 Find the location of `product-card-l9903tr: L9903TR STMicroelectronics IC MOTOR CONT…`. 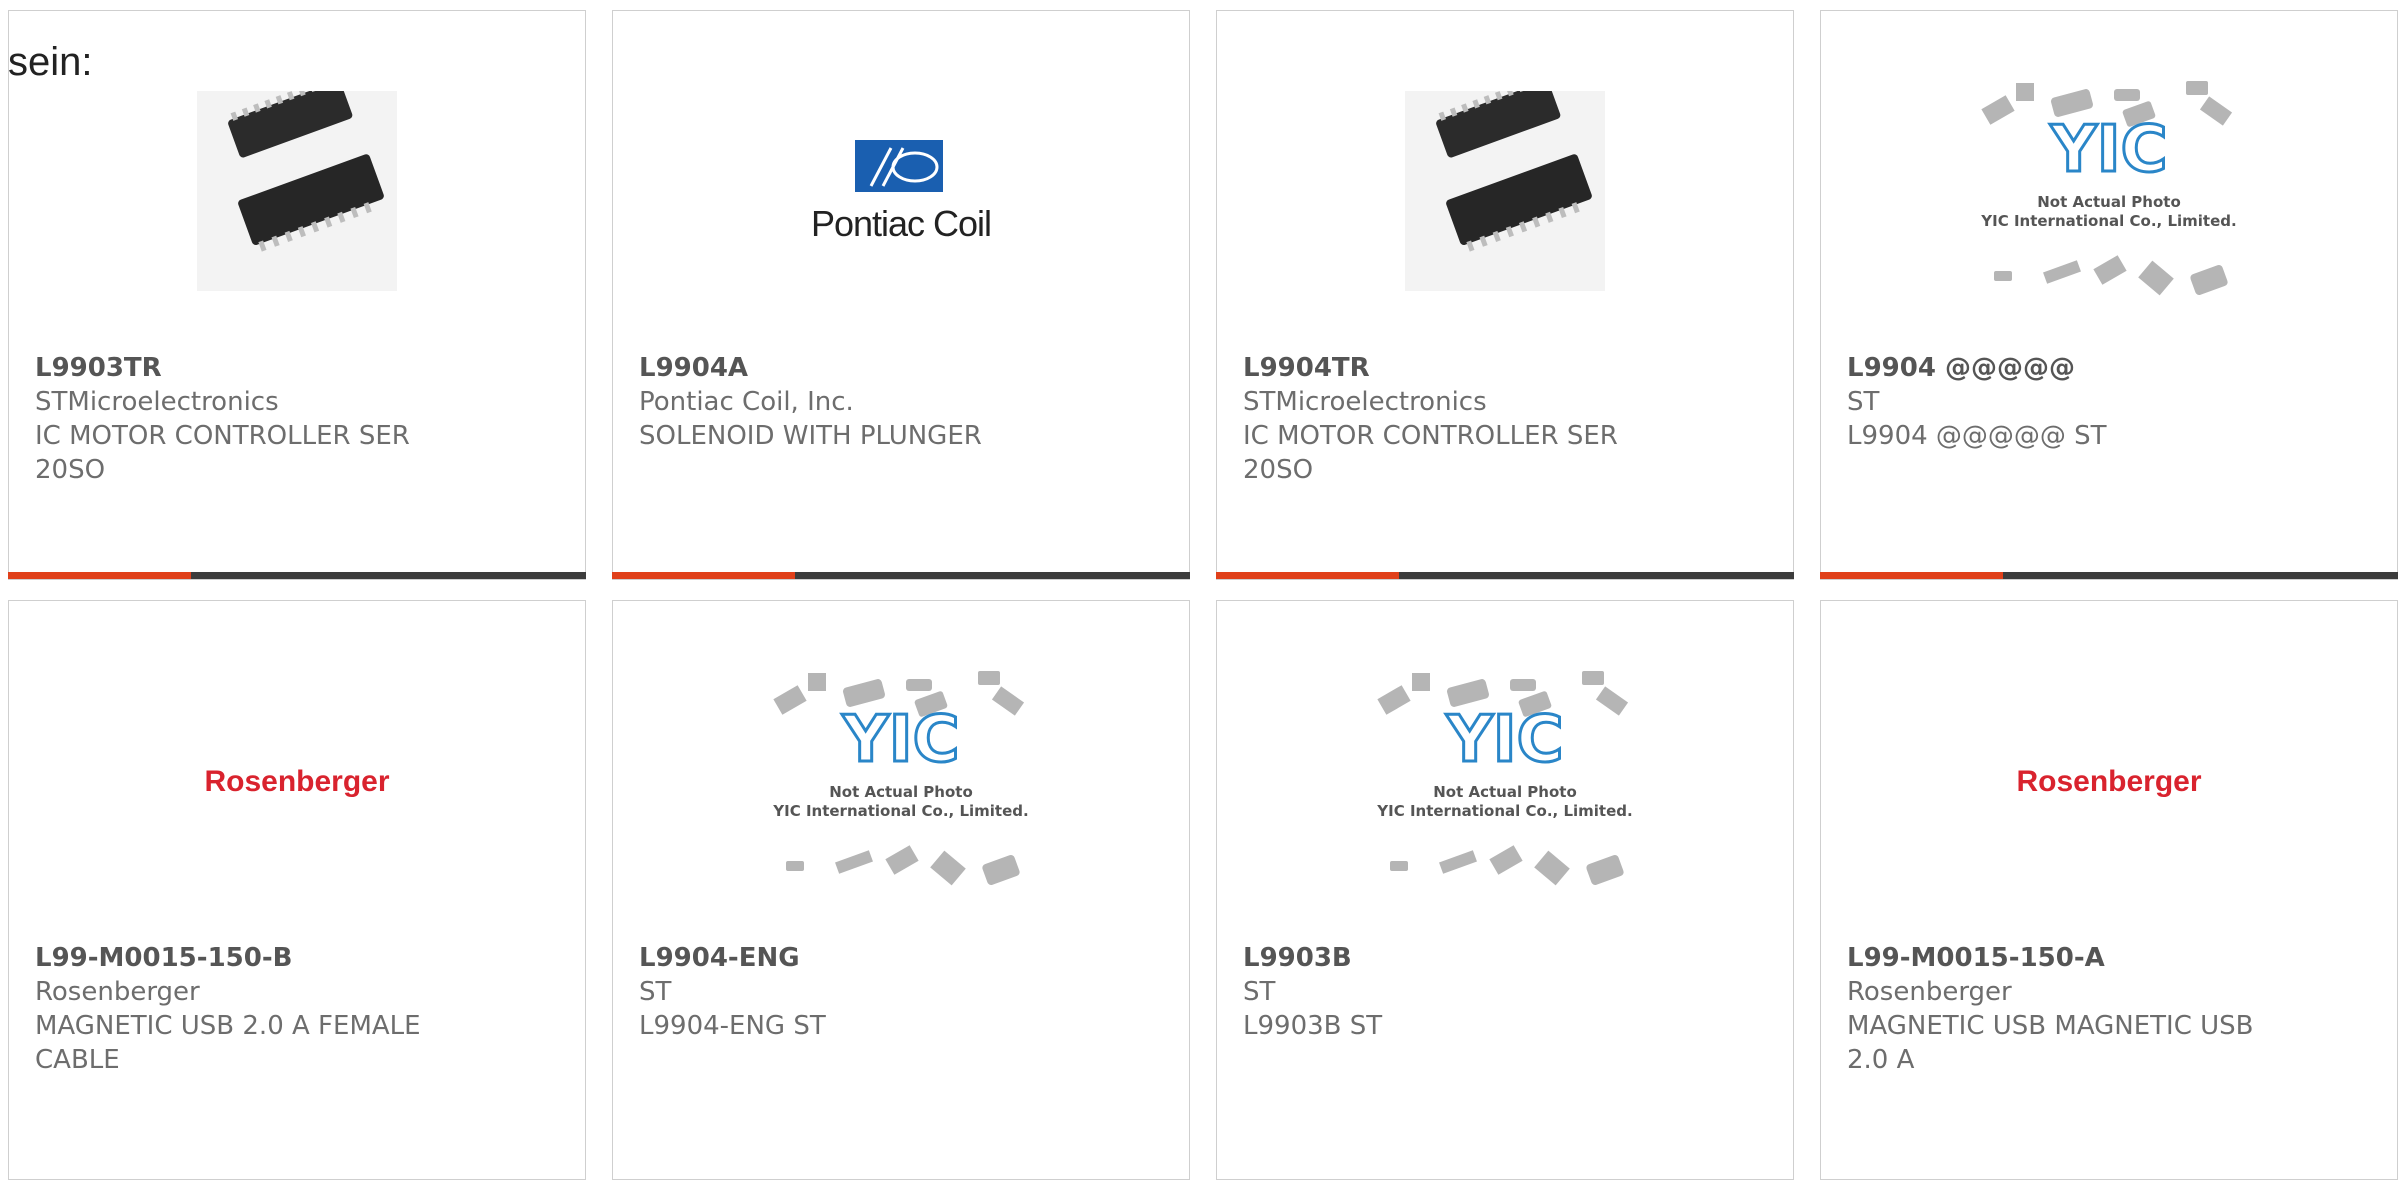

product-card-l9903tr: L9903TR STMicroelectronics IC MOTOR CONT… is located at coordinates (297, 295).